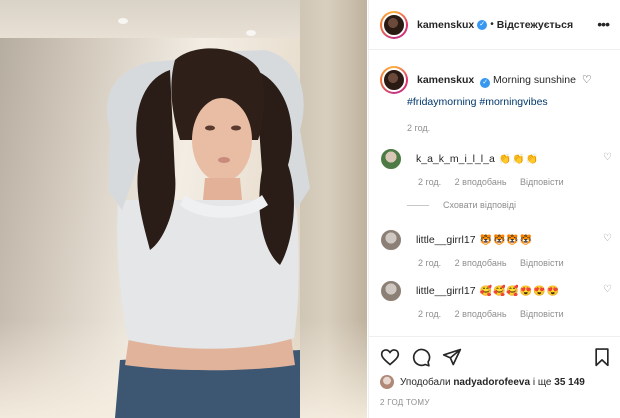 Image resolution: width=620 pixels, height=418 pixels. What do you see at coordinates (405, 402) in the screenshot?
I see `post-timestamp: 2 ГОД ТОМУ` at bounding box center [405, 402].